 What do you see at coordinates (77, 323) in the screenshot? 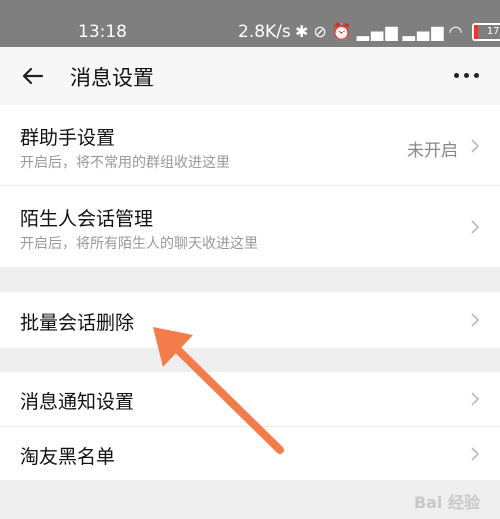
I see `row-label: 批量会话删除` at bounding box center [77, 323].